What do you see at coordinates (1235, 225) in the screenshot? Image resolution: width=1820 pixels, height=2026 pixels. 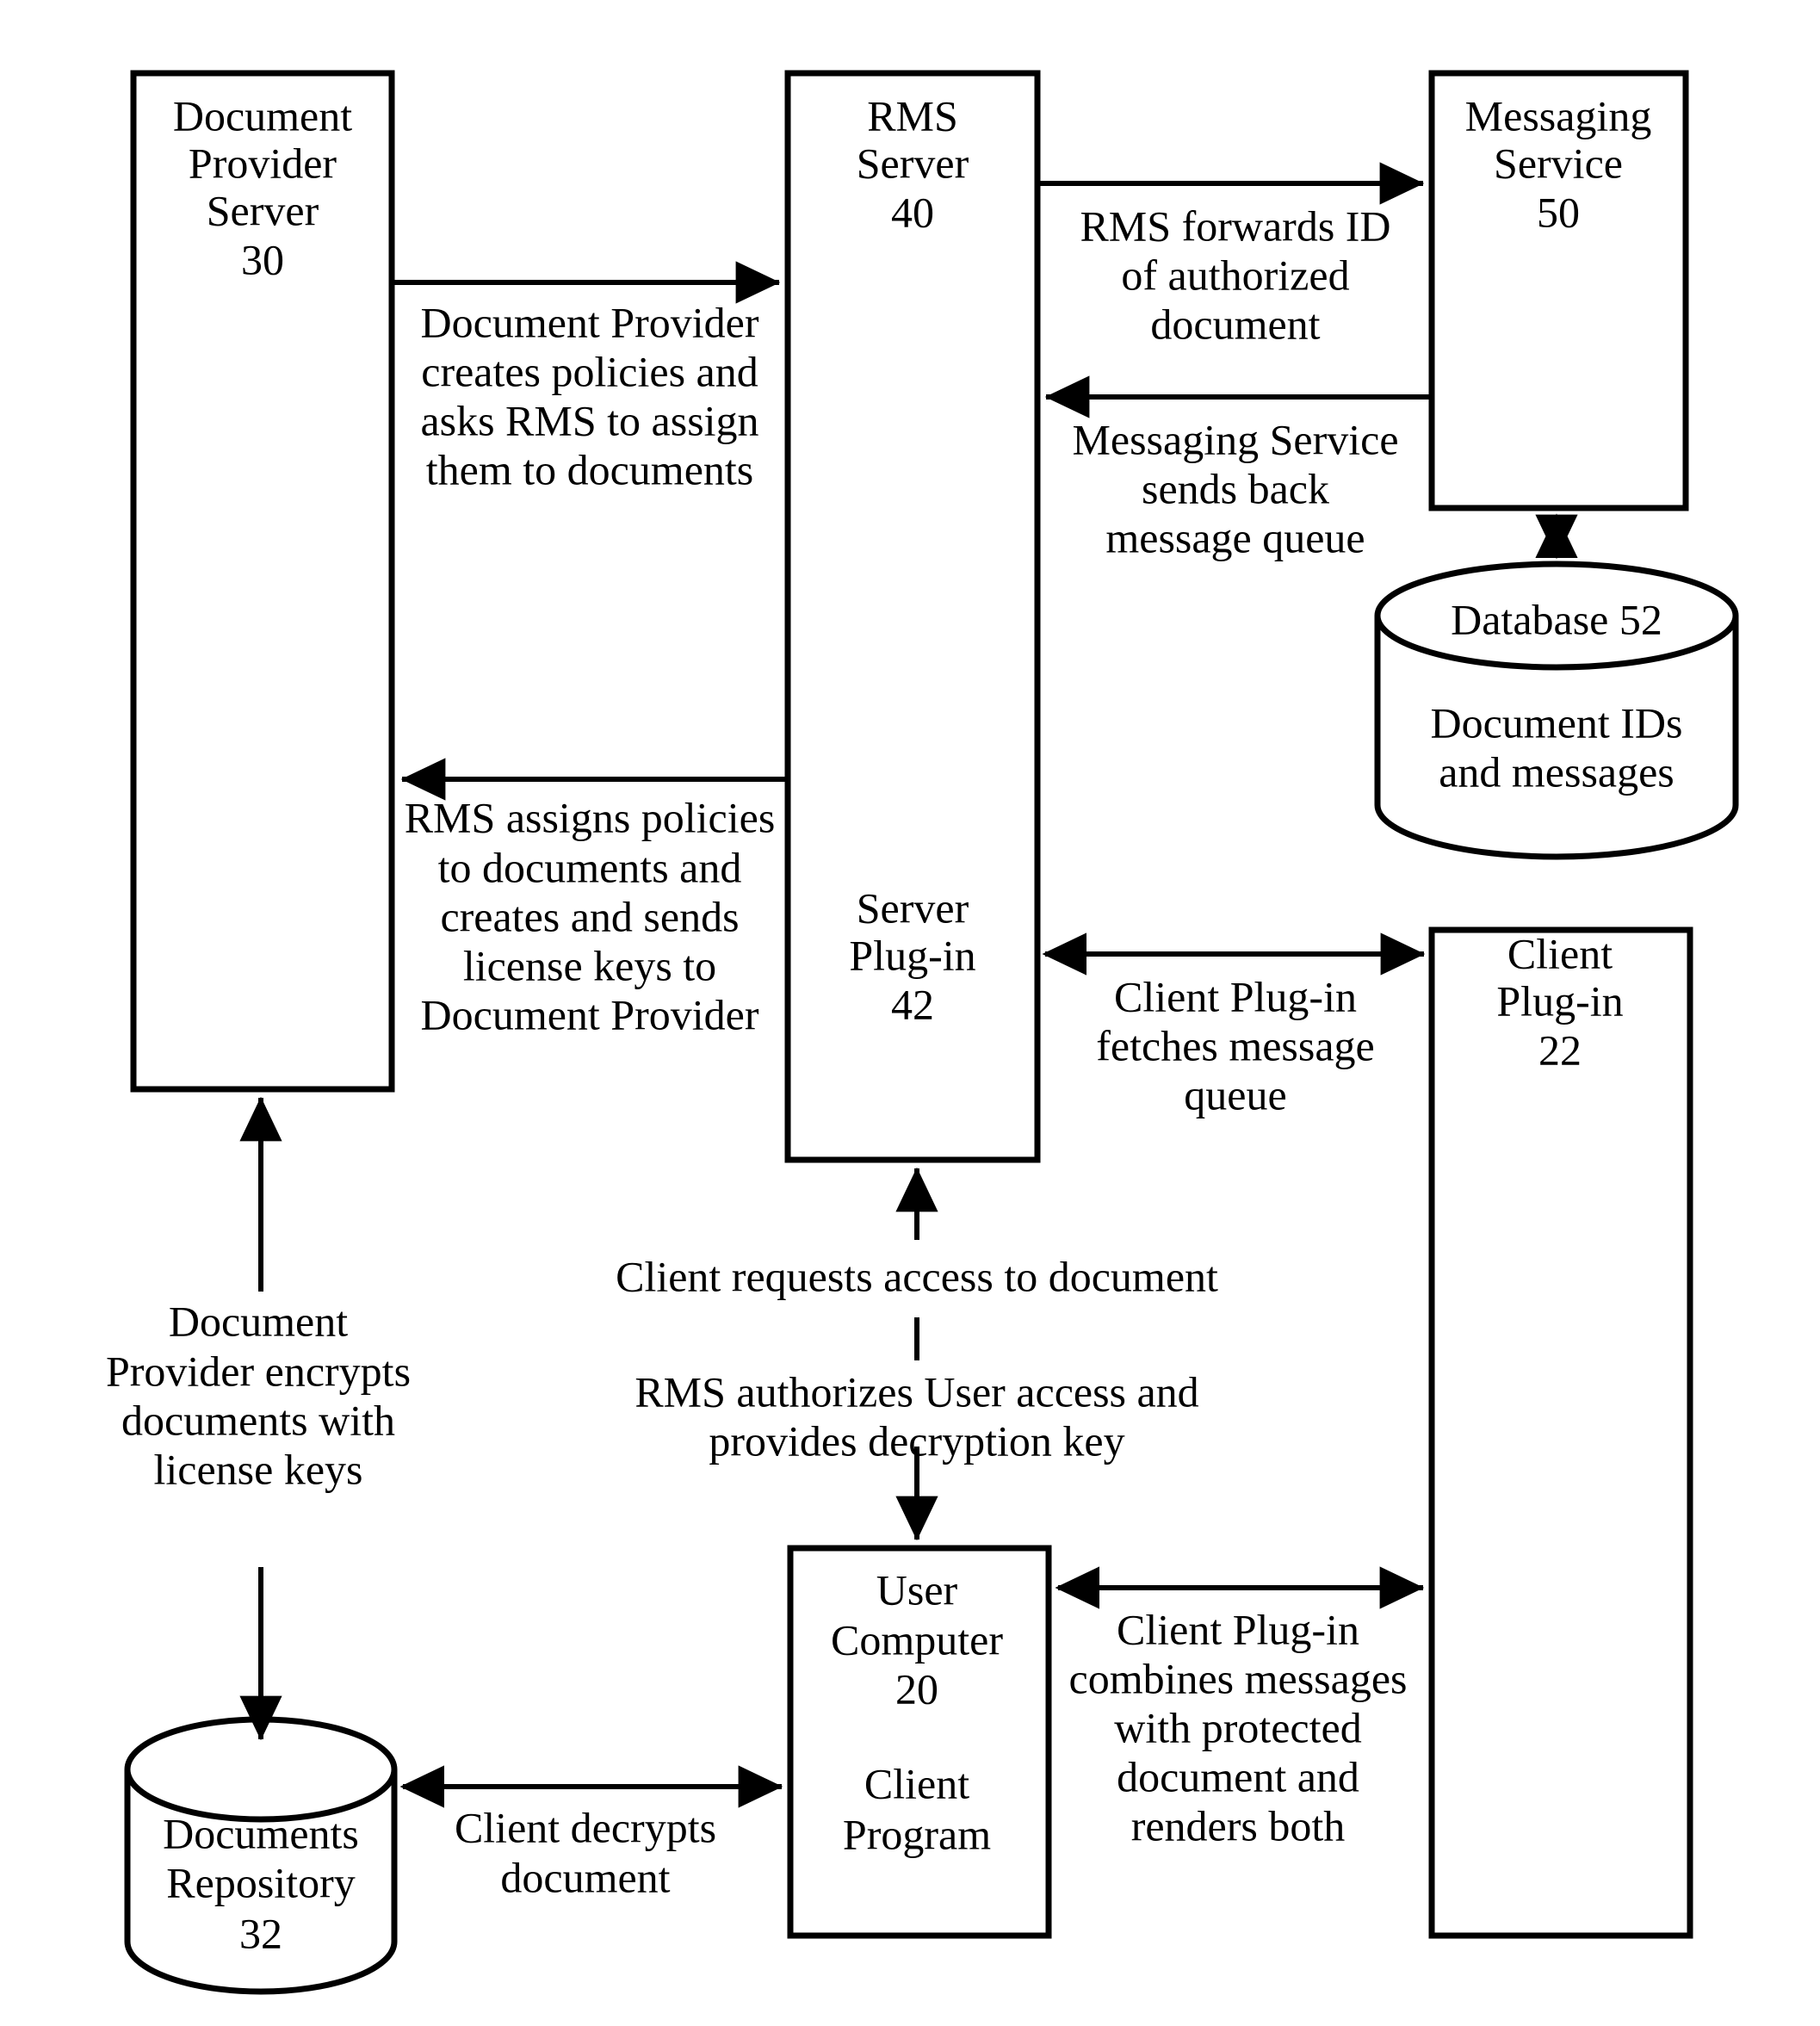 I see `label-rms-to-messaging-line1: RMS forwards ID` at bounding box center [1235, 225].